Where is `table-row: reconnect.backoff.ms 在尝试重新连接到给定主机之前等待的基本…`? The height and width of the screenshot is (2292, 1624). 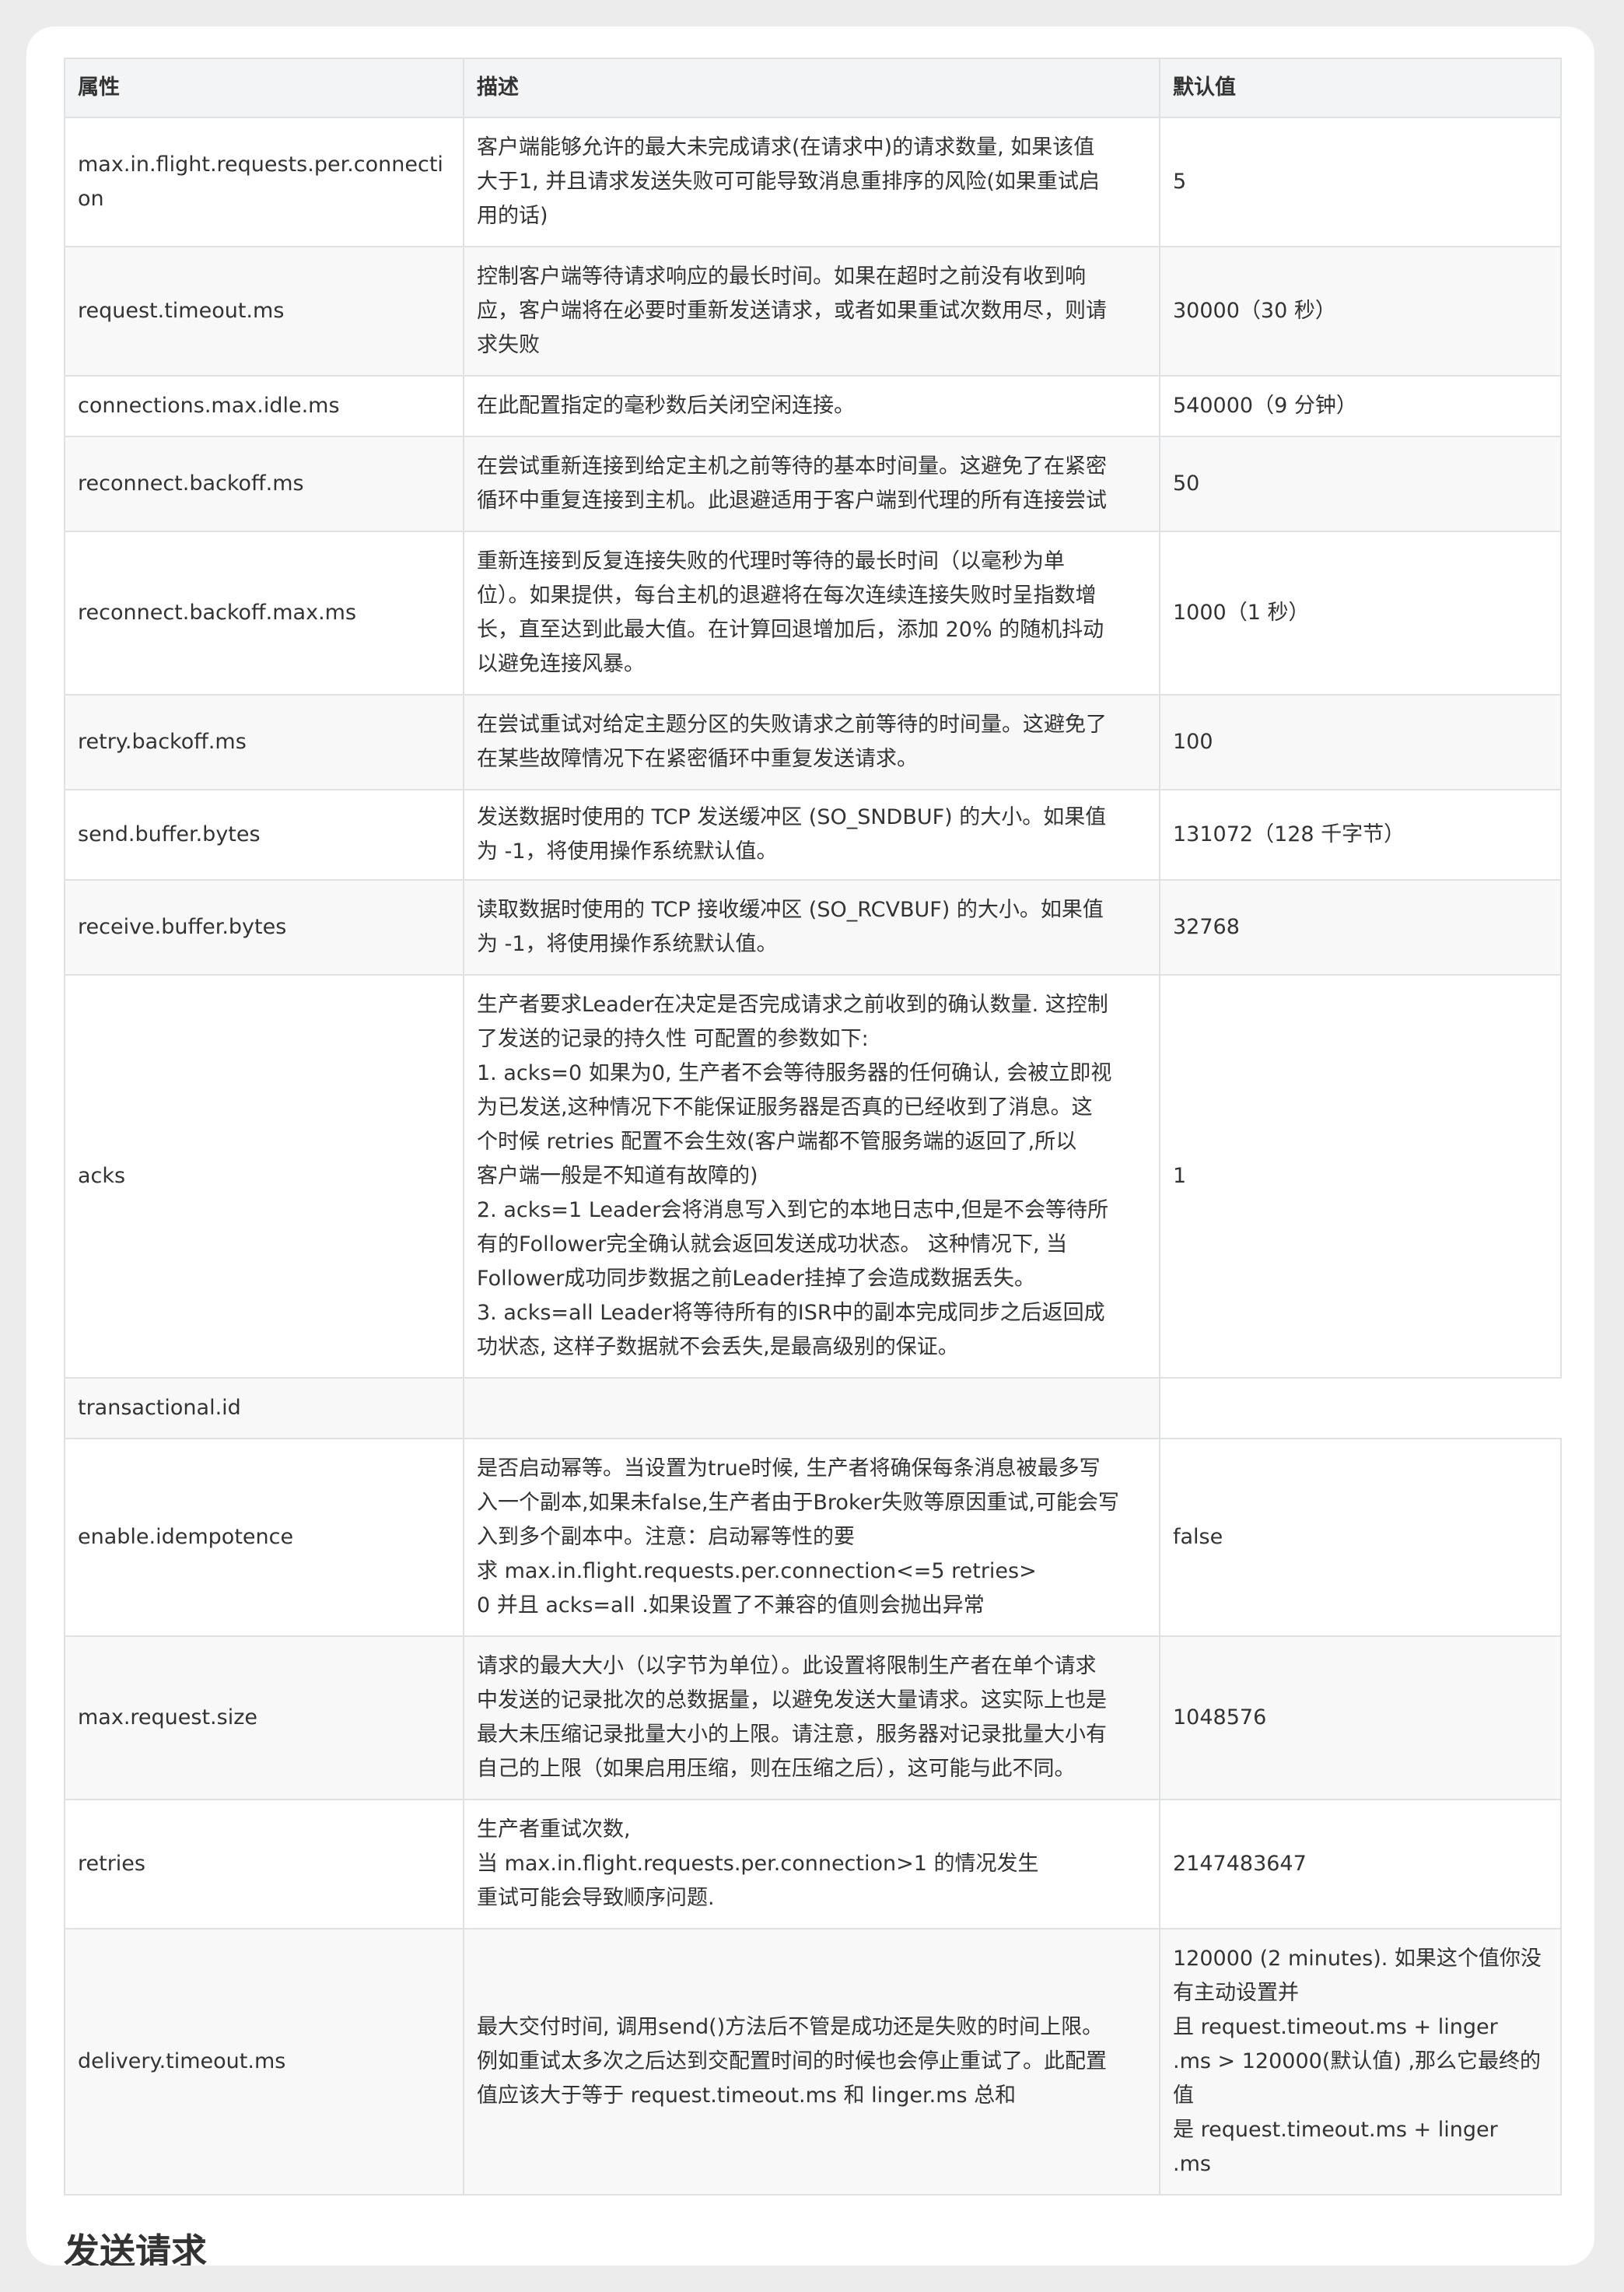 table-row: reconnect.backoff.ms 在尝试重新连接到给定主机之前等待的基本… is located at coordinates (813, 484).